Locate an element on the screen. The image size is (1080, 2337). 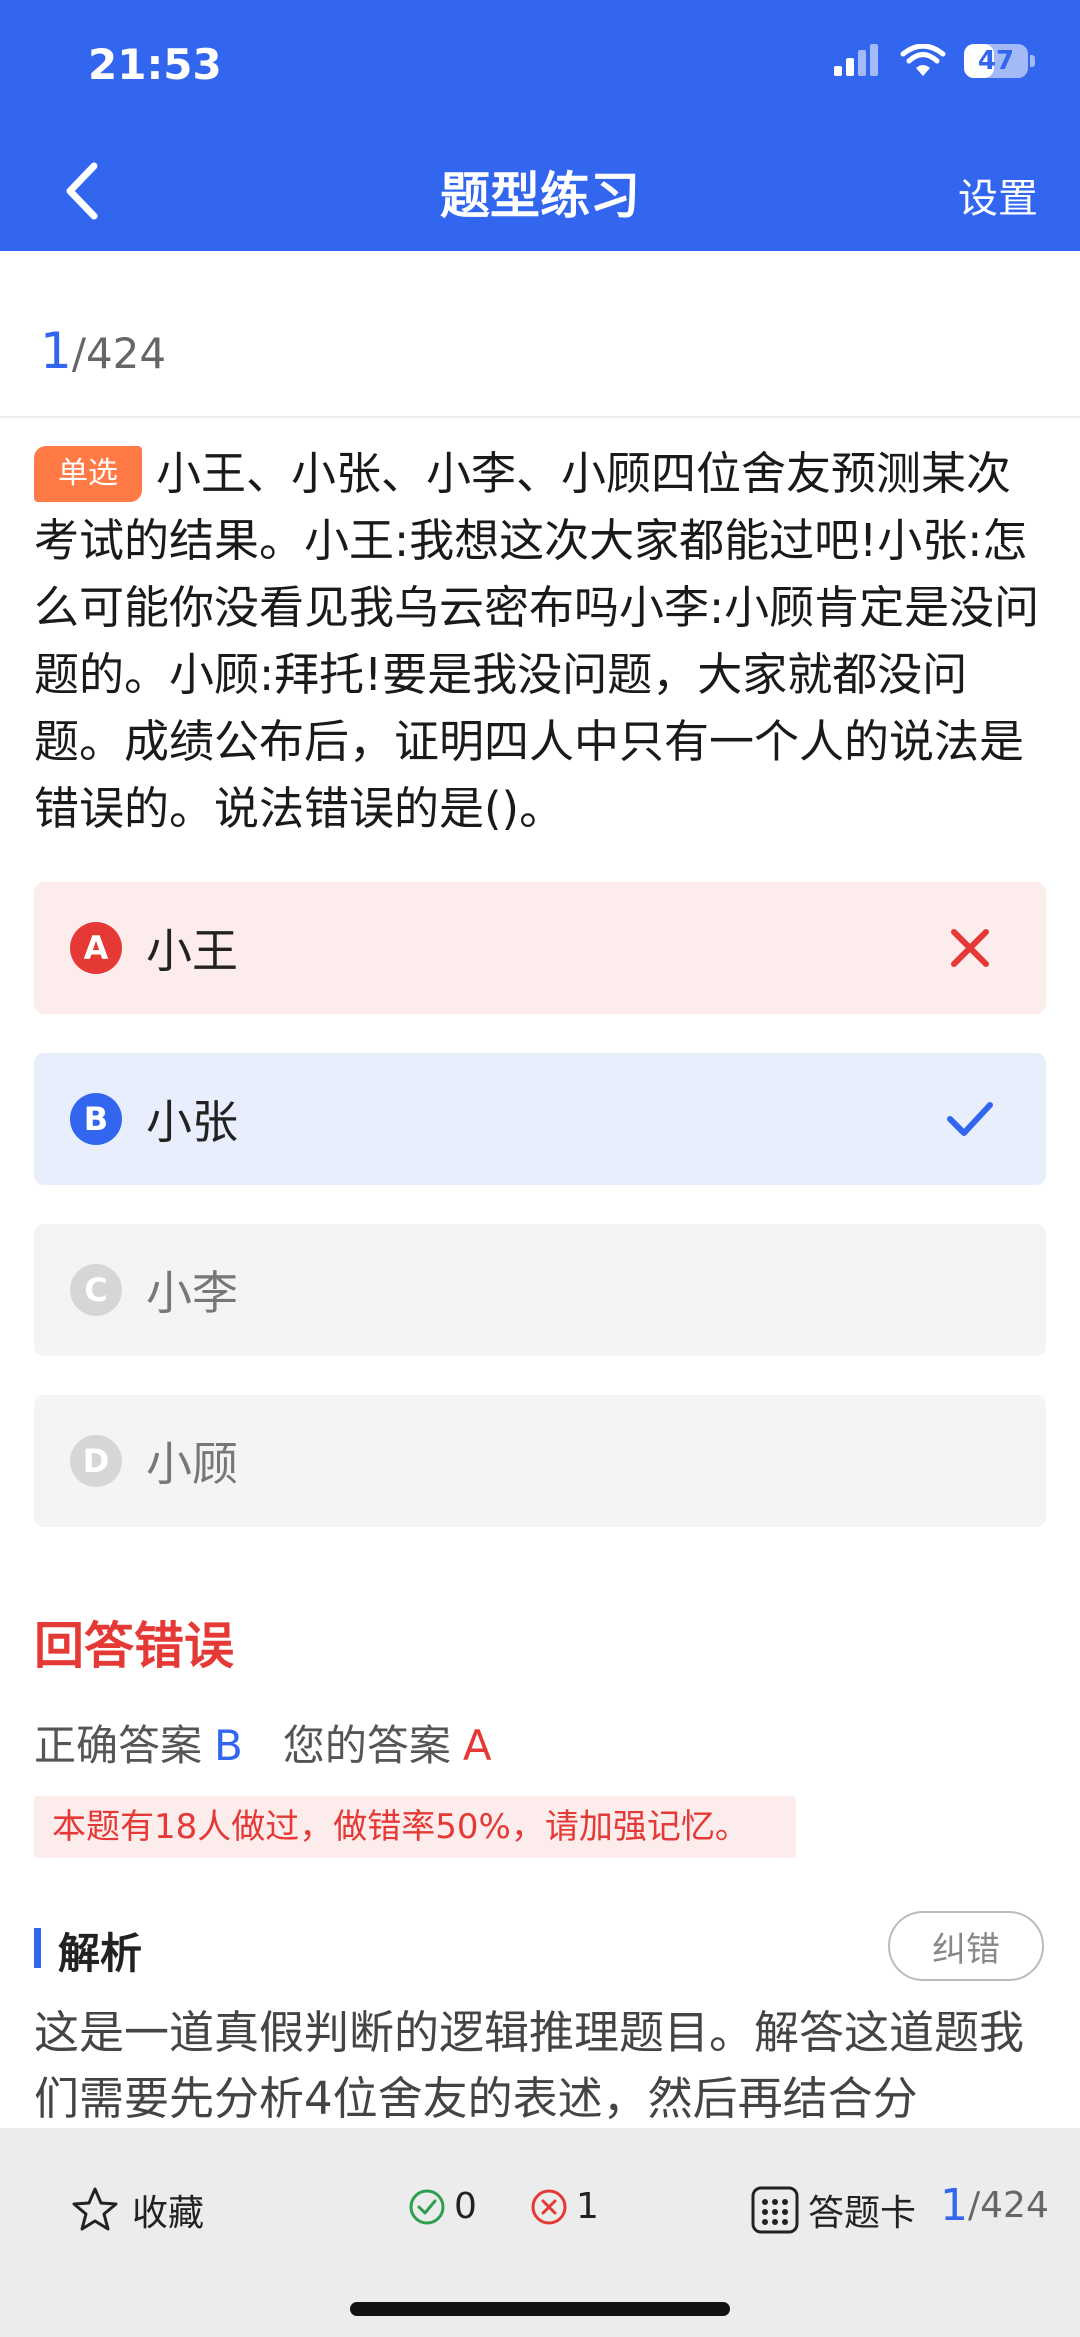
analysis-title: 解析 is located at coordinates (100, 1953).